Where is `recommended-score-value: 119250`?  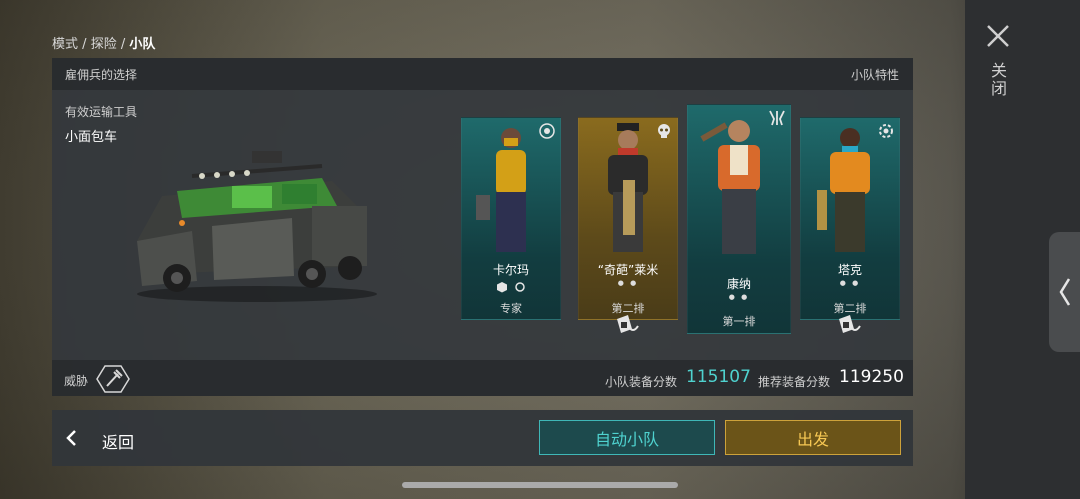
recommended-score-value: 119250 is located at coordinates (871, 377).